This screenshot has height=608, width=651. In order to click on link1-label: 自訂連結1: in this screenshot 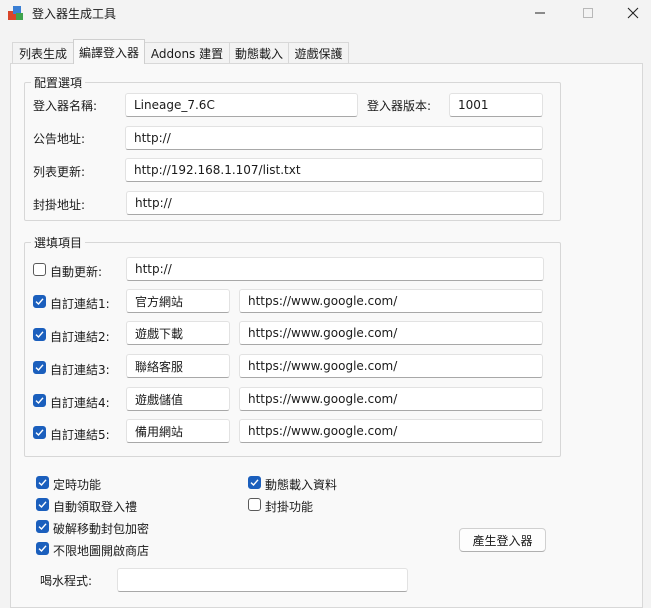, I will do `click(80, 304)`.